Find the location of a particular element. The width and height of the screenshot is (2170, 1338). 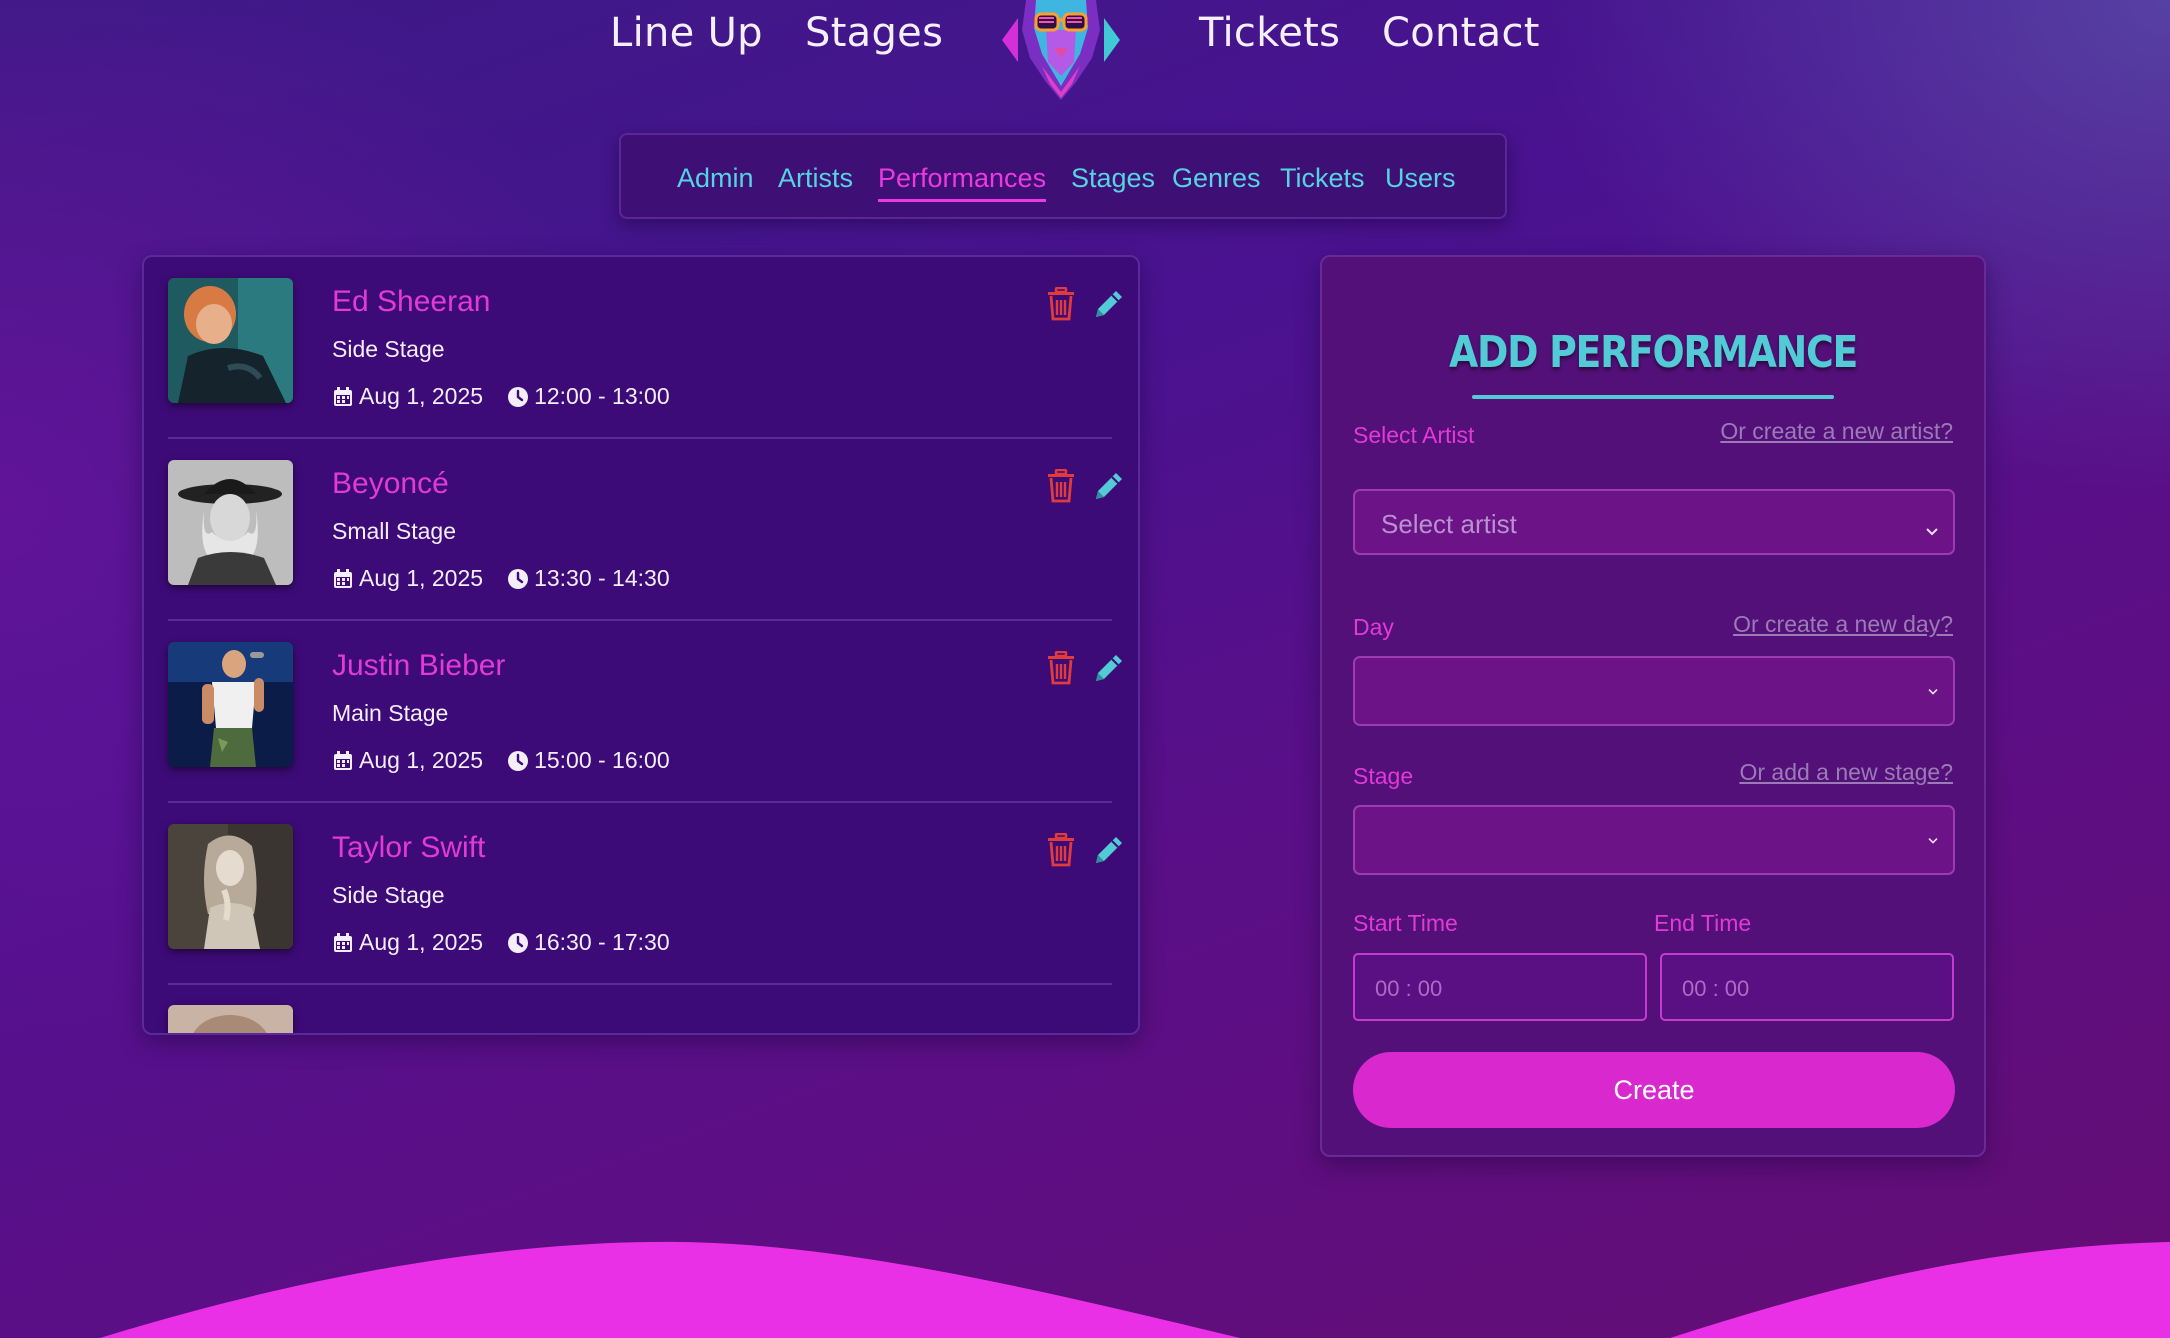

form-title: ADD PERFORMANCE is located at coordinates (1653, 352).